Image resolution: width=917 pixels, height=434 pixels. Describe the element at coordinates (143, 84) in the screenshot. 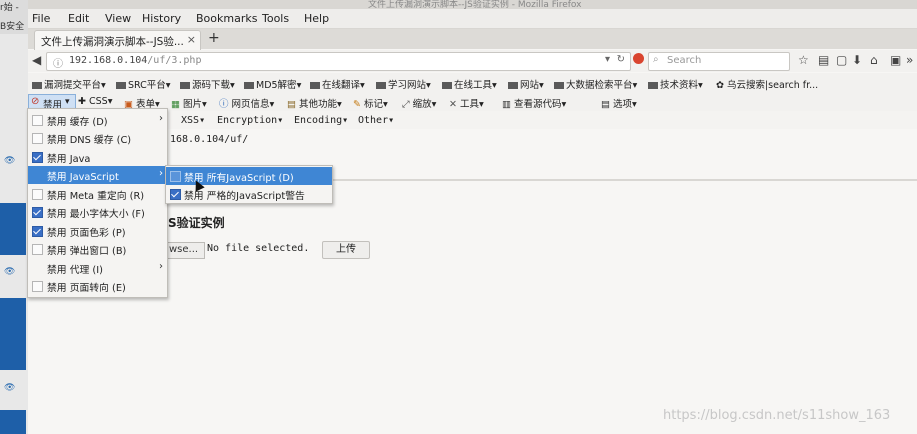

I see `bookmark-folder: SRC平台▾` at that location.